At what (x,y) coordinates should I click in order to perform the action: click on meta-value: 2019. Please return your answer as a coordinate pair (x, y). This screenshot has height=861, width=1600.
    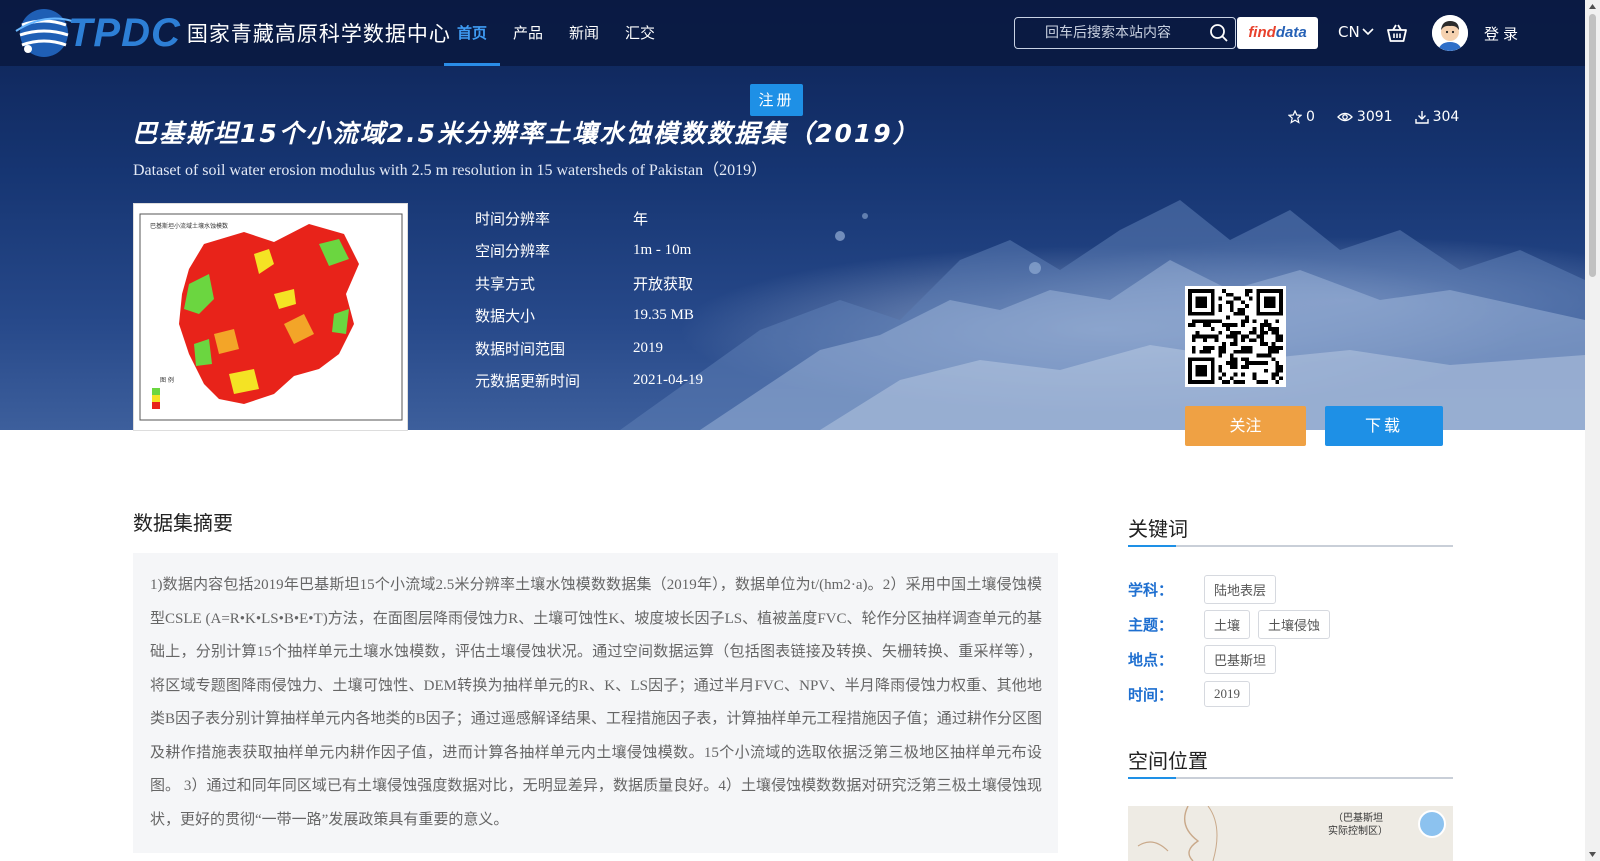
    Looking at the image, I should click on (648, 347).